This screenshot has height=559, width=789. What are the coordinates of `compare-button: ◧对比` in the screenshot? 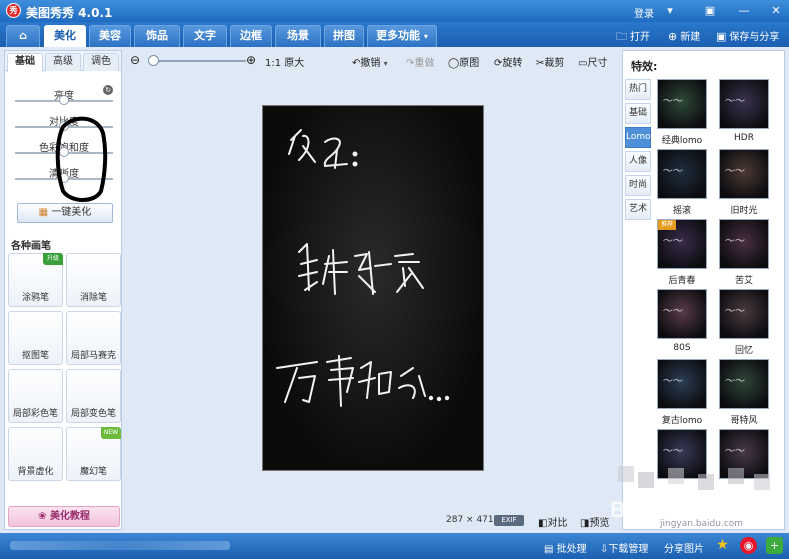 It's located at (552, 521).